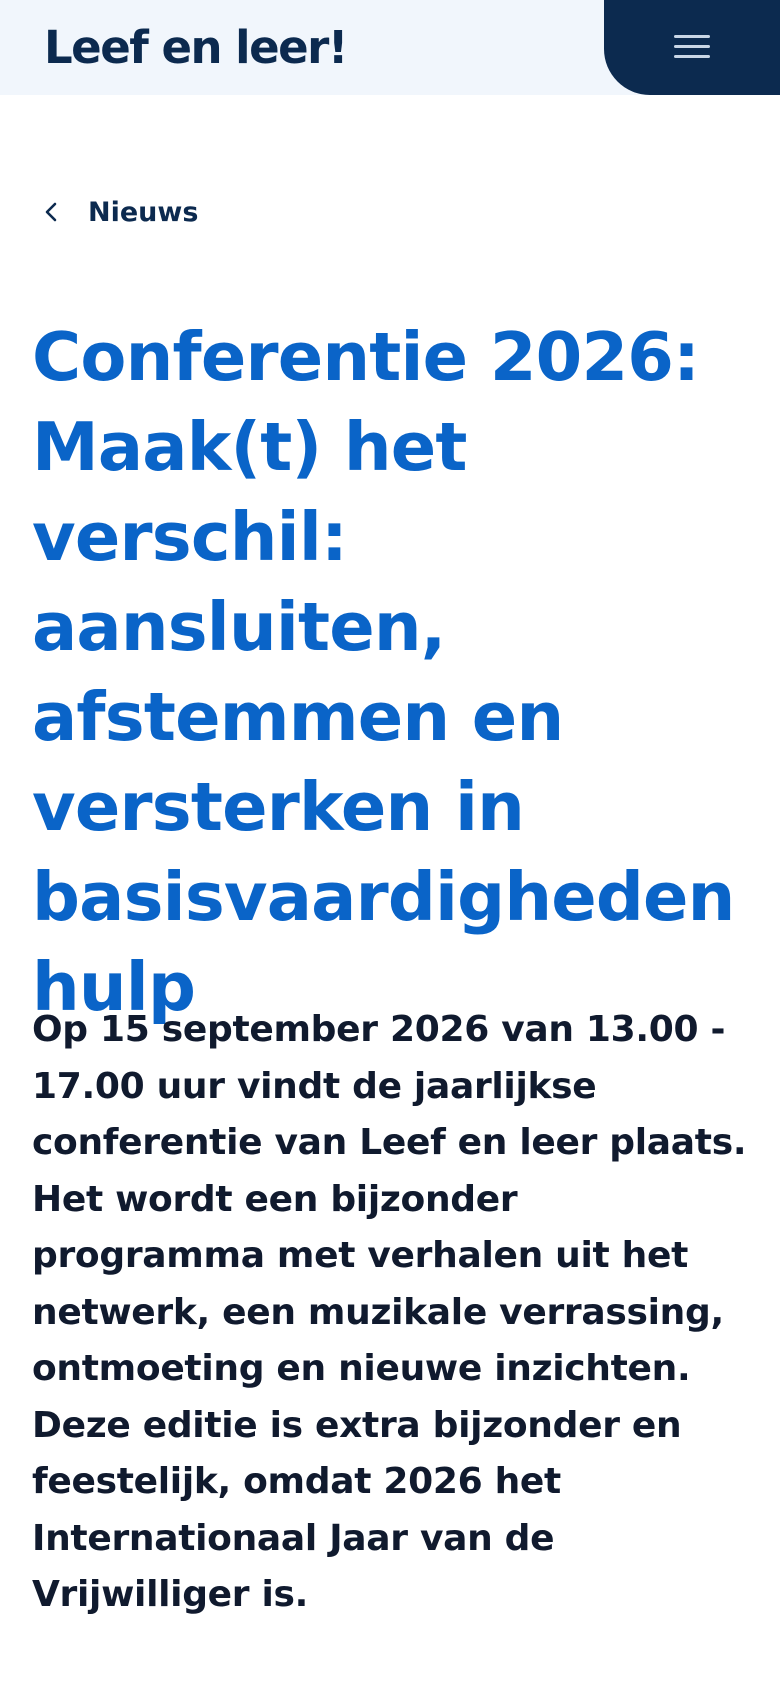 The image size is (780, 1688). What do you see at coordinates (143, 212) in the screenshot?
I see `back-link-label: Nieuws` at bounding box center [143, 212].